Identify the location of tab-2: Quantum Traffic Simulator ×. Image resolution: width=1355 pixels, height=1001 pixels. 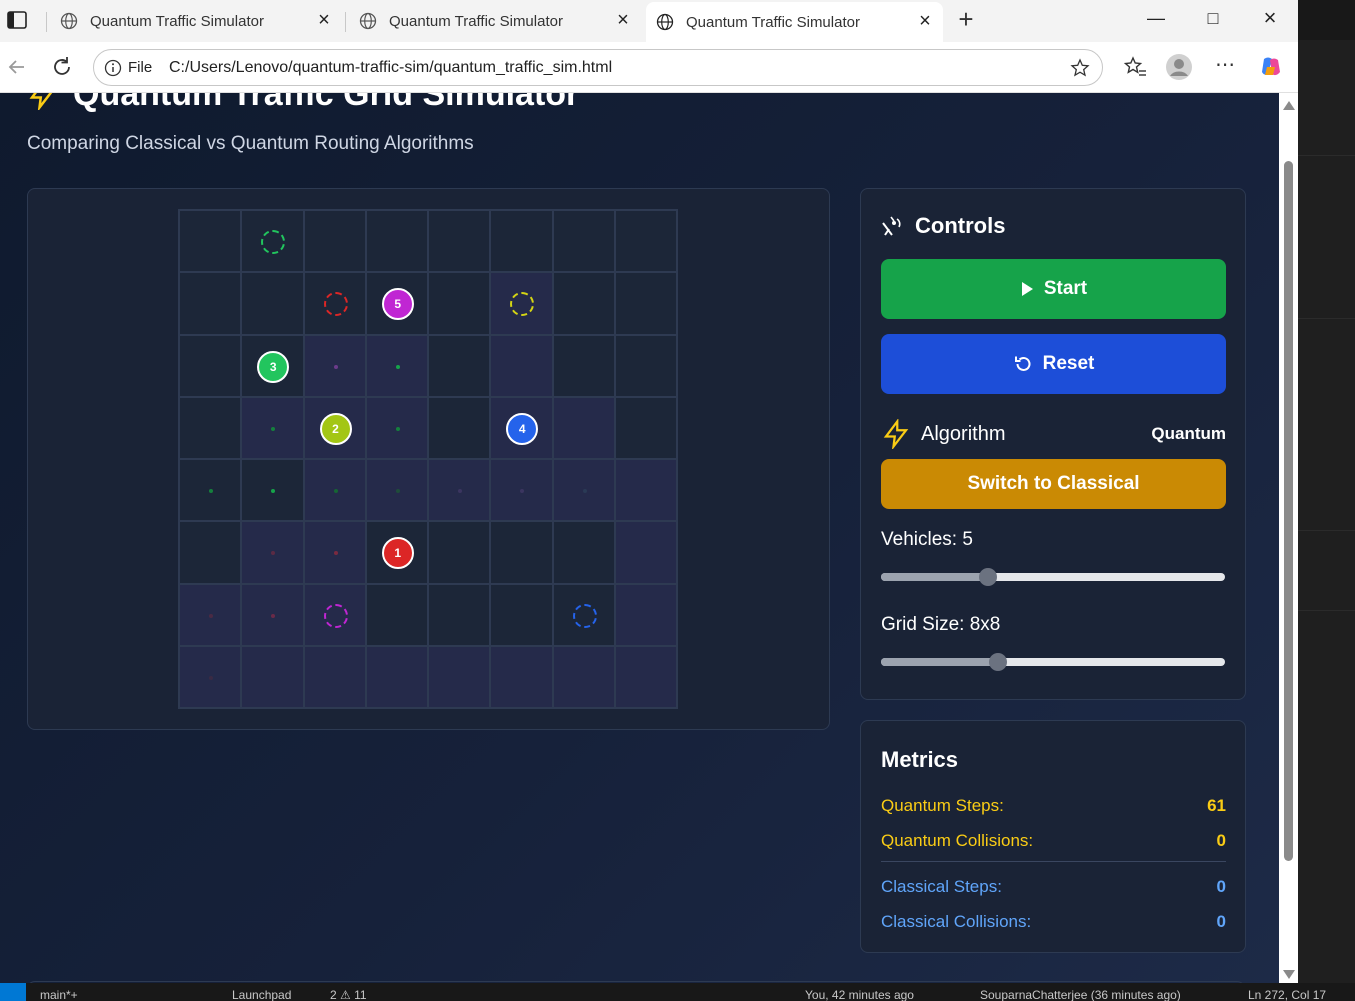
(495, 21).